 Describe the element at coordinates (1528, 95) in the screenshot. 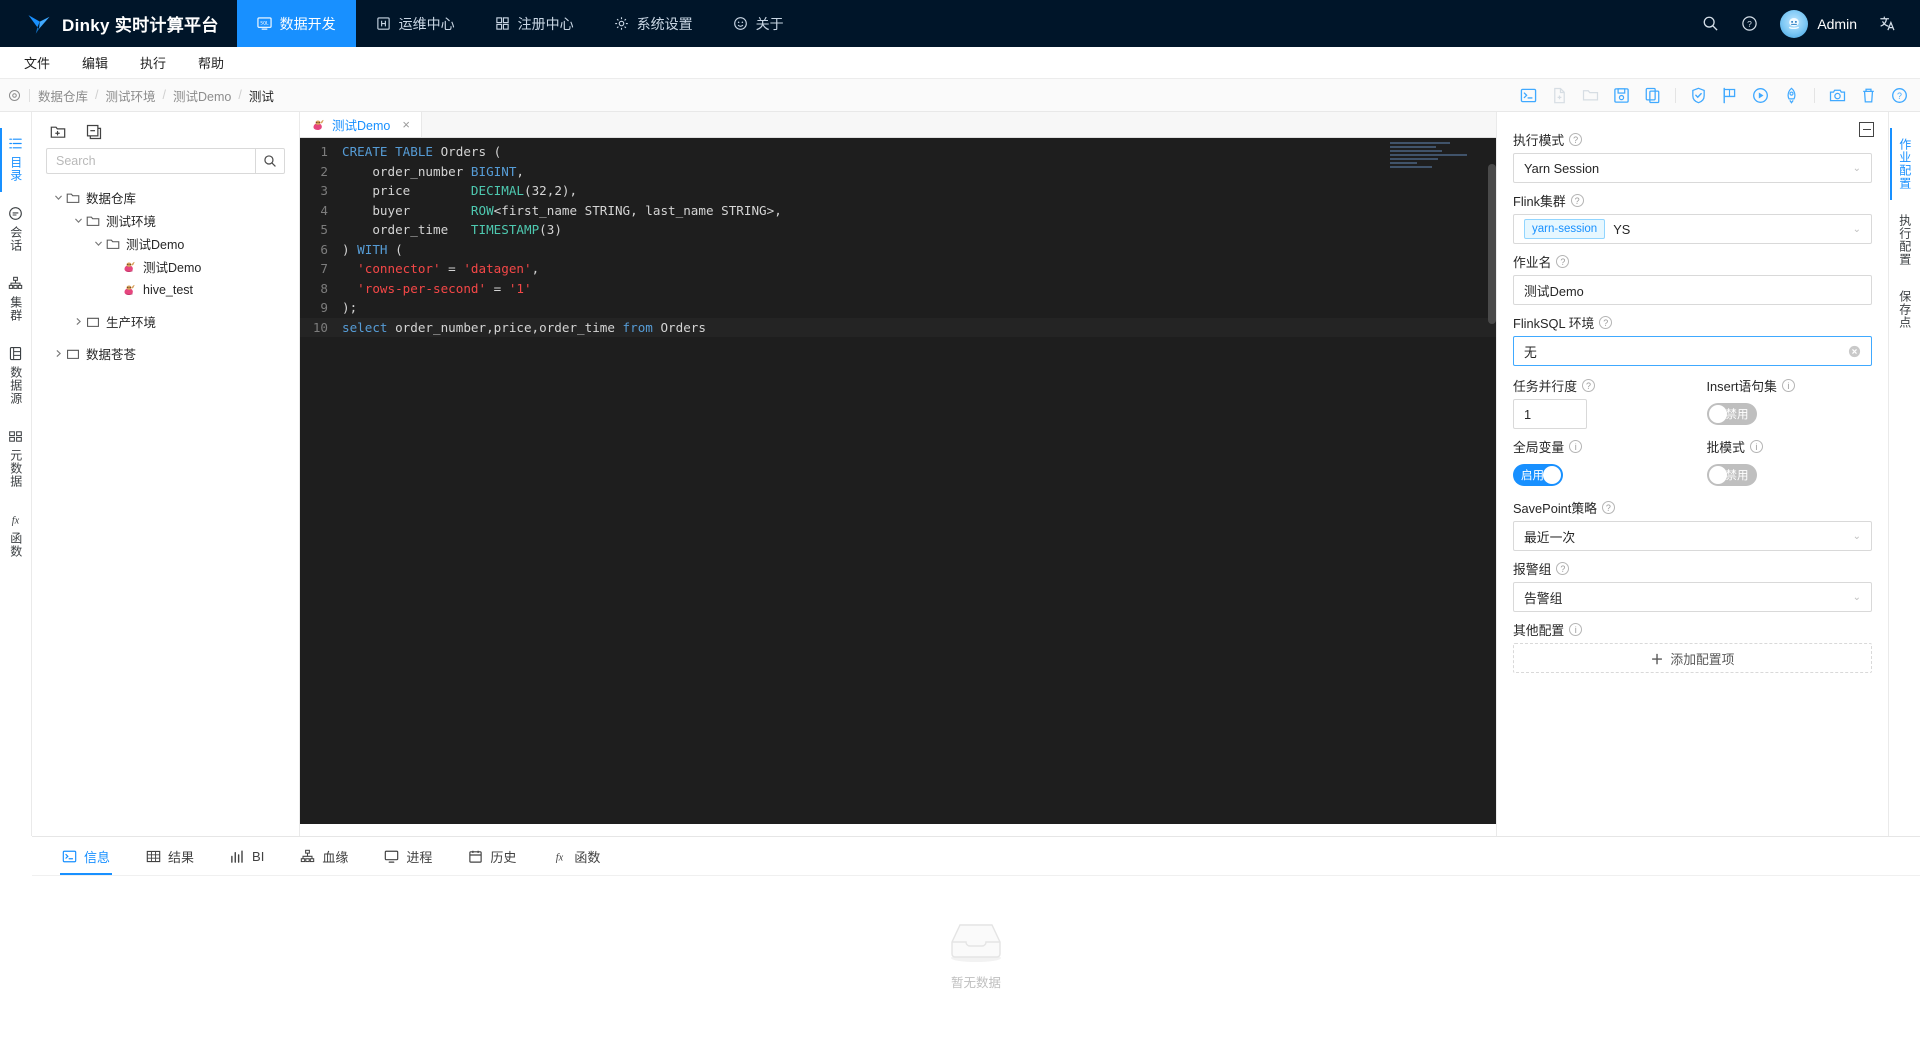

I see `console-icon` at that location.